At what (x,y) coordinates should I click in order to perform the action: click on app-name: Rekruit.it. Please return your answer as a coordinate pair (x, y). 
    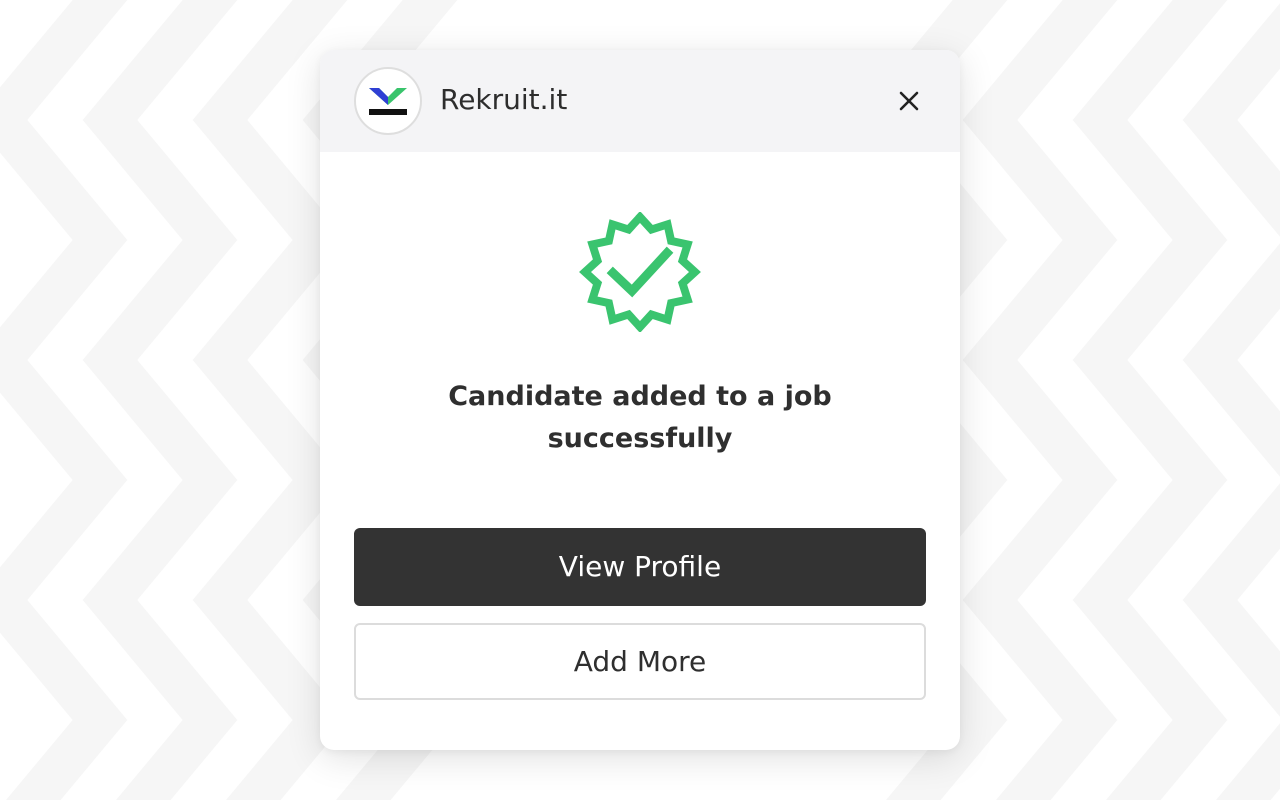
    Looking at the image, I should click on (504, 99).